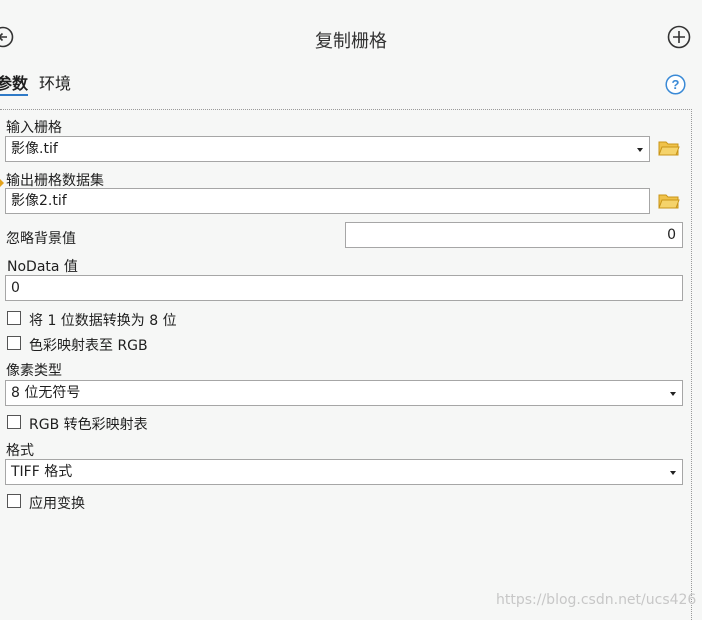 The width and height of the screenshot is (702, 620). I want to click on tab-parameters-label: 参数, so click(14, 83).